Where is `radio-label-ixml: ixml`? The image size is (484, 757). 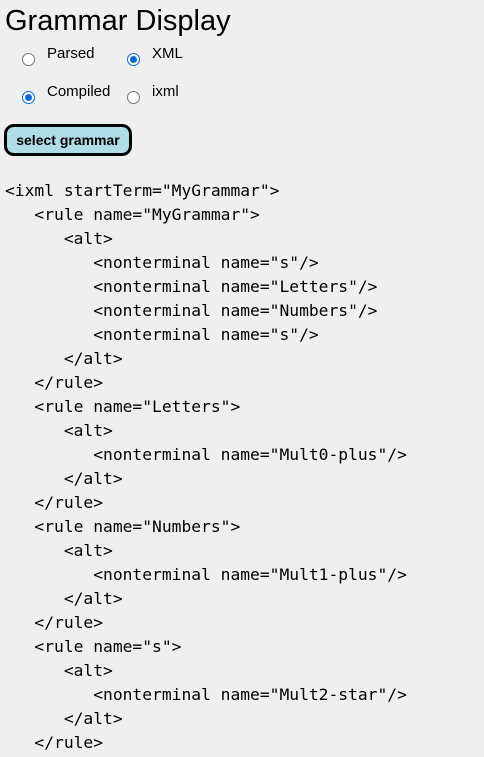 radio-label-ixml: ixml is located at coordinates (165, 91).